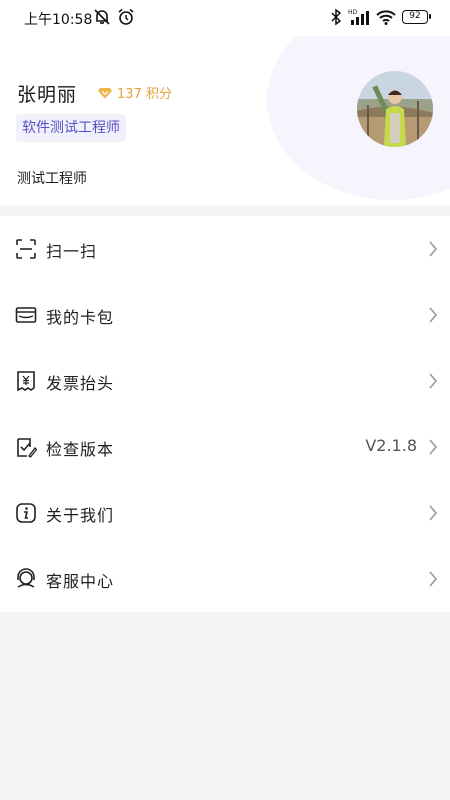 This screenshot has height=800, width=450. What do you see at coordinates (336, 17) in the screenshot?
I see `bluetooth-icon` at bounding box center [336, 17].